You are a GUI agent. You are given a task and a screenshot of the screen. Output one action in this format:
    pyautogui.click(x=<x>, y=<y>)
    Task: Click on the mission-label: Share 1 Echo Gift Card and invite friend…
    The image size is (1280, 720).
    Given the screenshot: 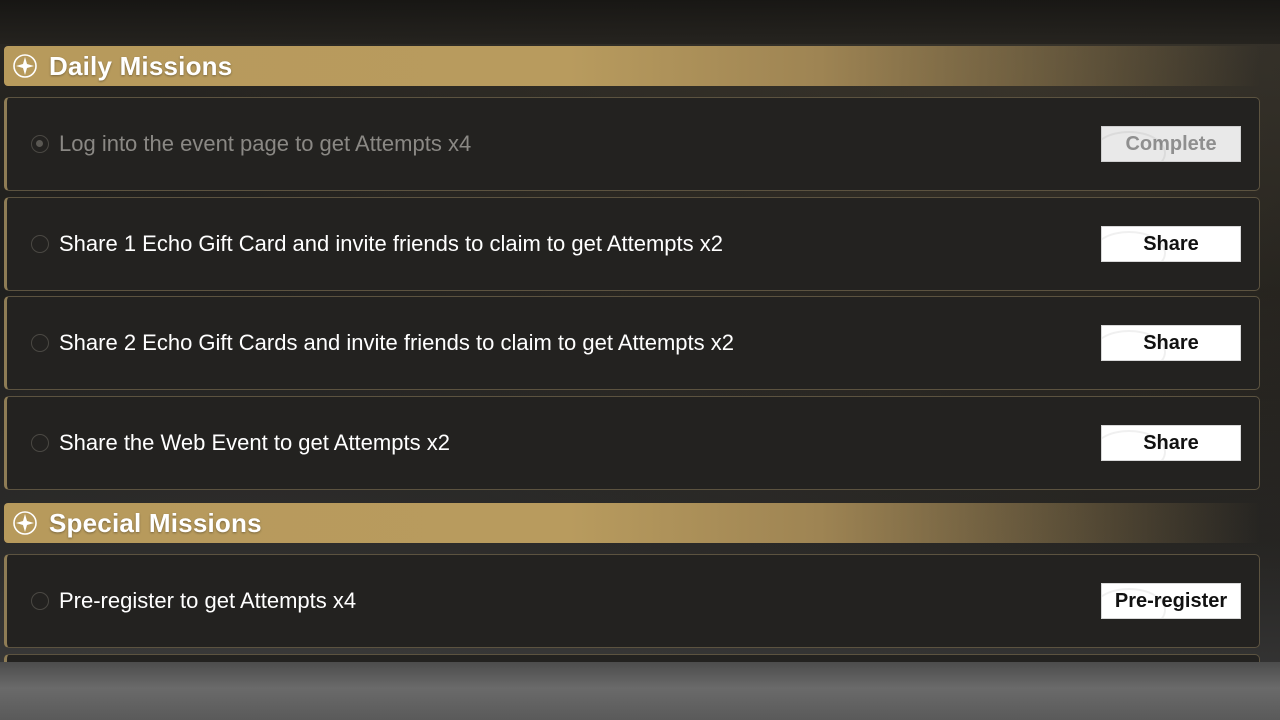 What is the action you would take?
    pyautogui.click(x=391, y=243)
    